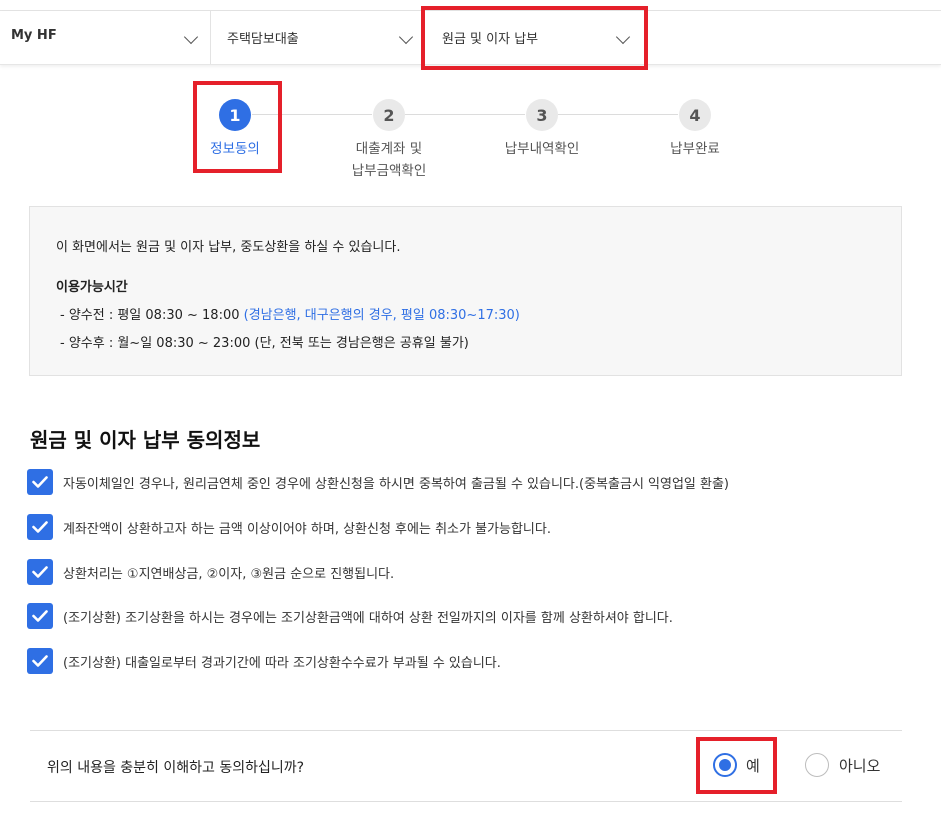 Image resolution: width=941 pixels, height=815 pixels. Describe the element at coordinates (542, 115) in the screenshot. I see `step-3-circle: 3` at that location.